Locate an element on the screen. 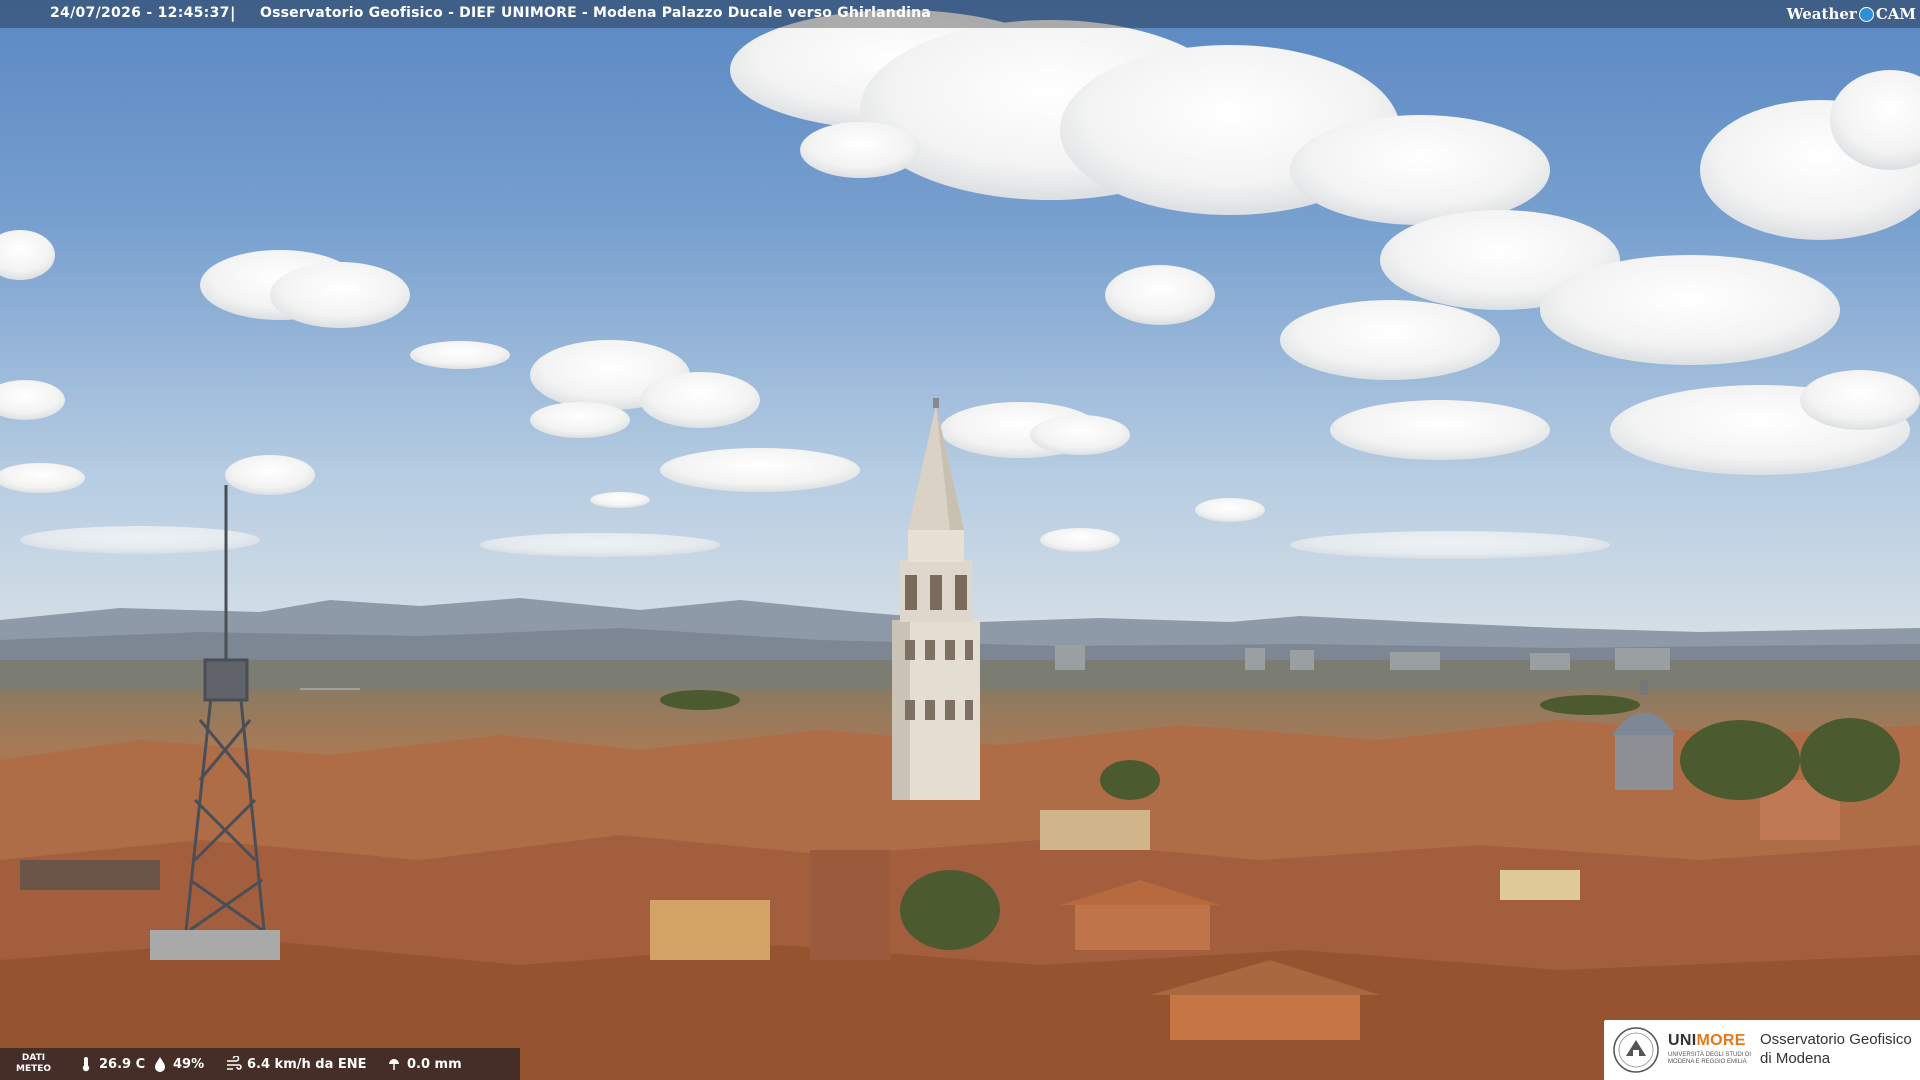 The image size is (1920, 1080). temperature-readout: 26.9 C is located at coordinates (111, 1064).